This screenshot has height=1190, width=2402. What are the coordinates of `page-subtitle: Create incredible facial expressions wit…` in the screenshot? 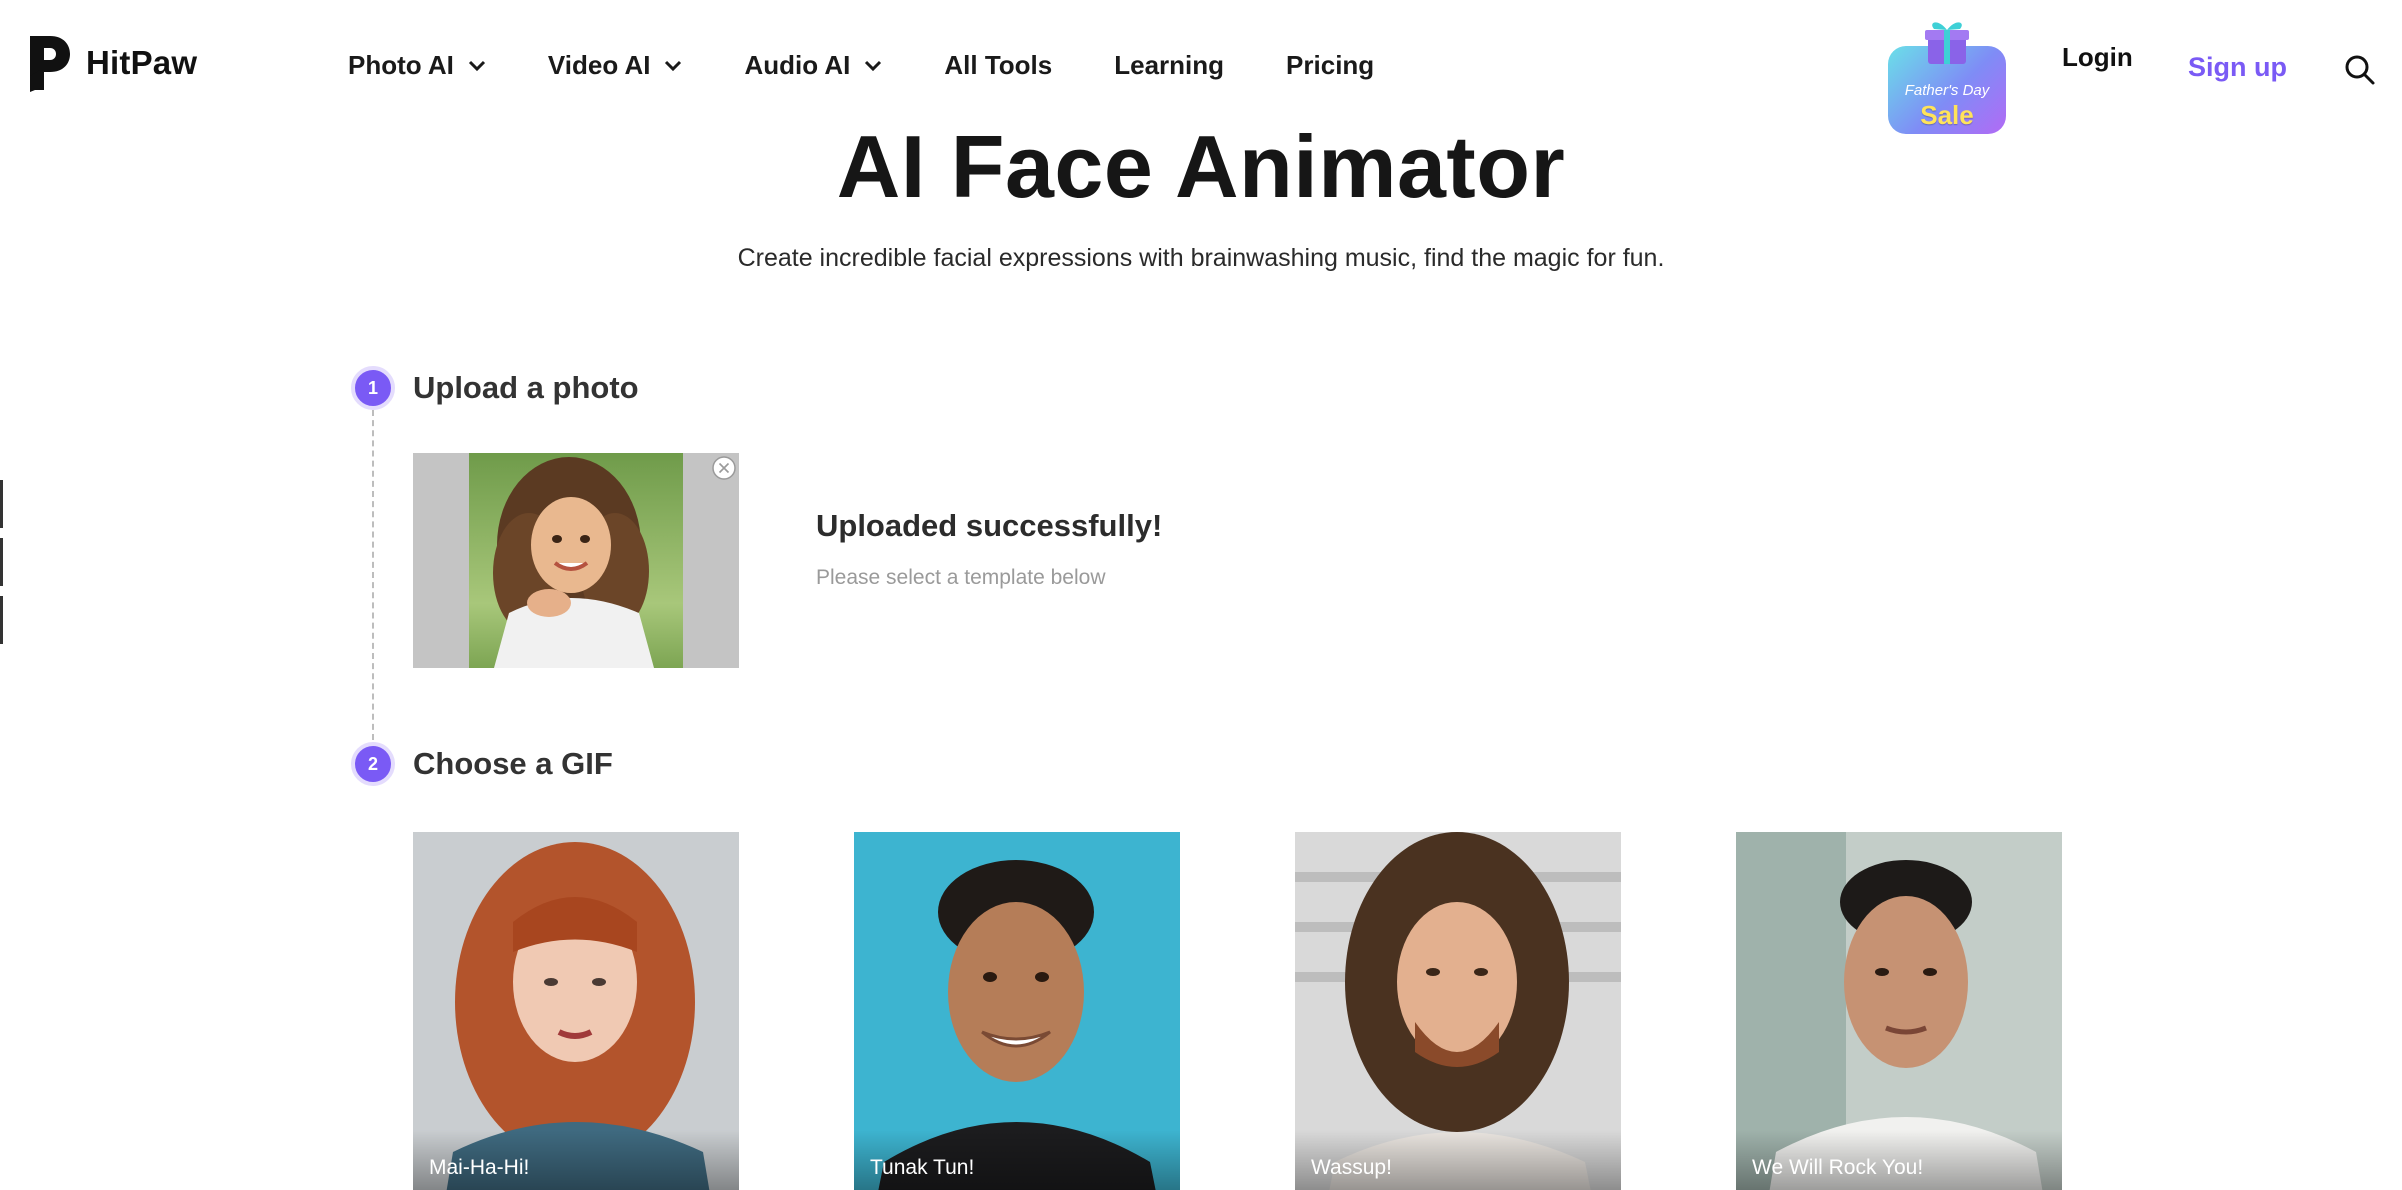 It's located at (1201, 258).